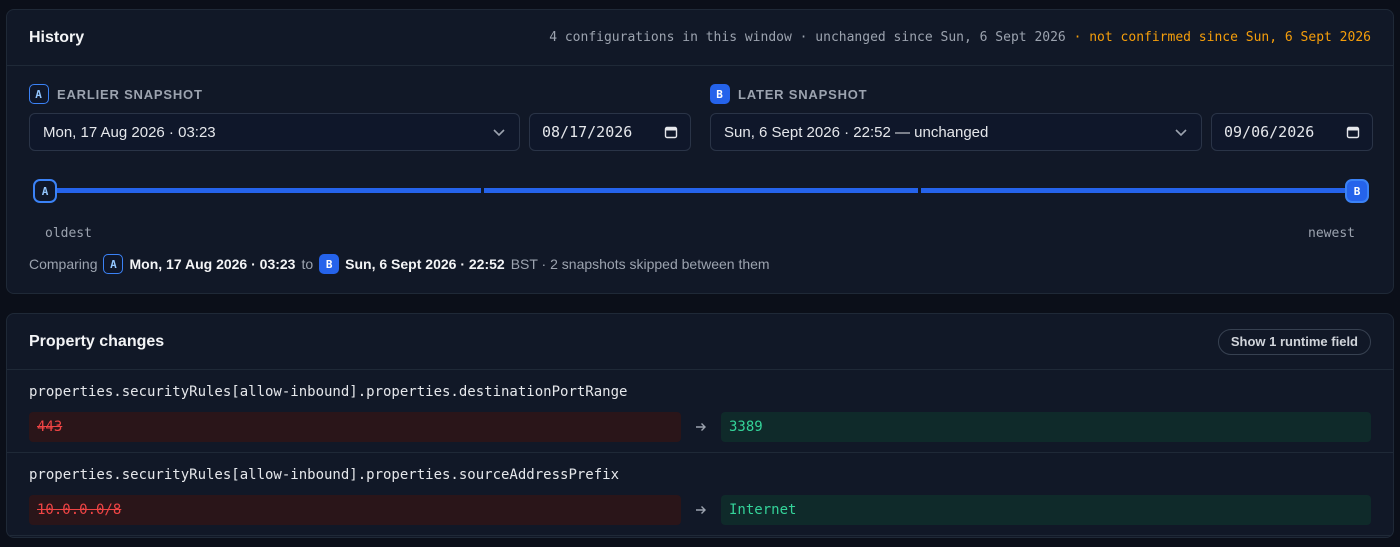 The image size is (1400, 547). Describe the element at coordinates (57, 37) in the screenshot. I see `history-title: History` at that location.